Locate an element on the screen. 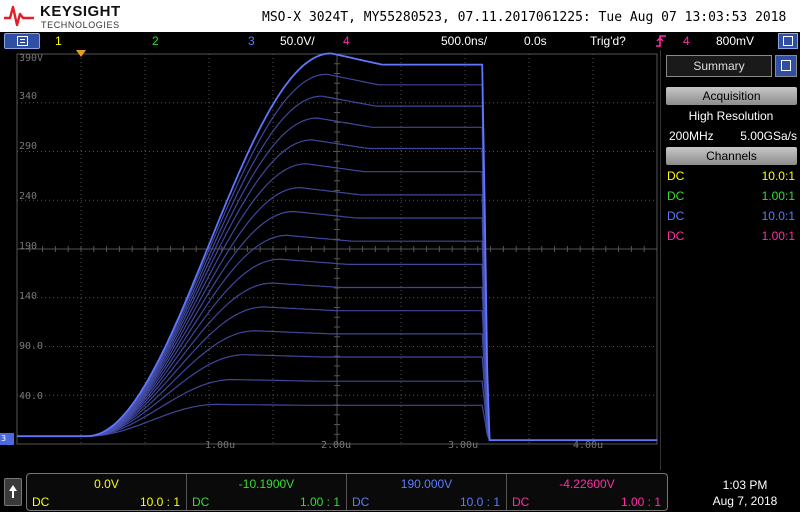 This screenshot has width=800, height=512. ch1-probe: 10.0 : 1 is located at coordinates (159, 502).